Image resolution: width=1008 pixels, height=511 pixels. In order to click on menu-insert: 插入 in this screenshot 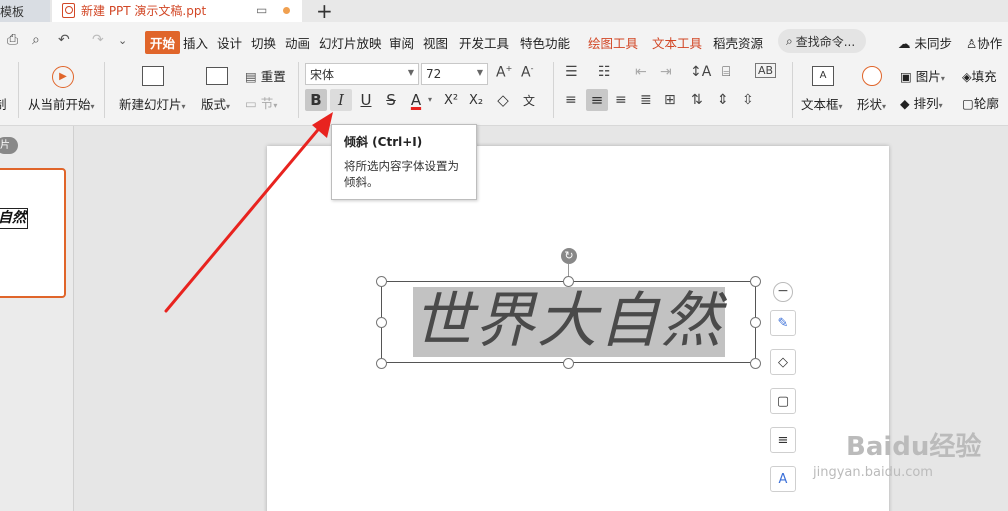, I will do `click(195, 42)`.